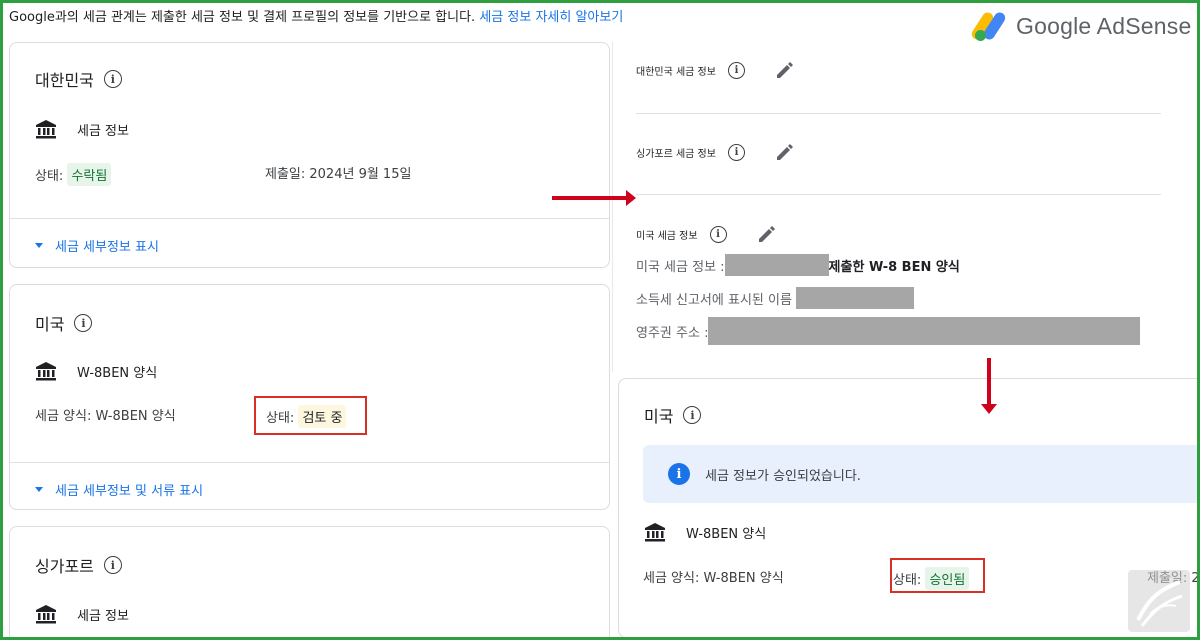 This screenshot has width=1200, height=640. Describe the element at coordinates (107, 247) in the screenshot. I see `korea-expand-label: 세금 세부정보 표시` at that location.